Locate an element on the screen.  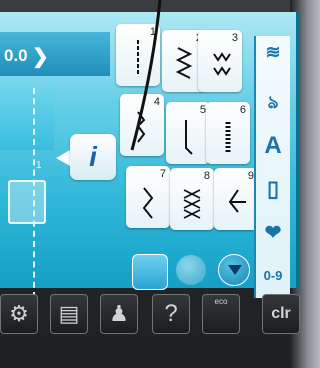
consultant-button: ♟ is located at coordinates (119, 314).